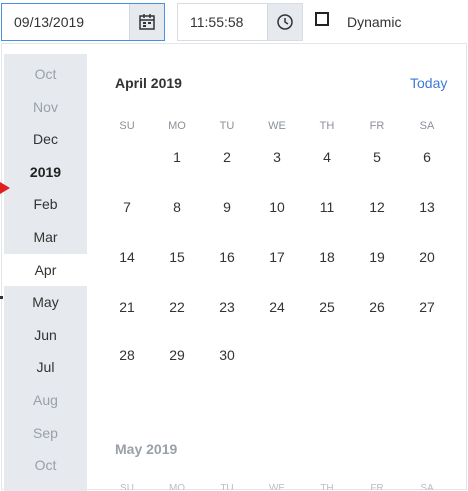  Describe the element at coordinates (277, 307) in the screenshot. I see `day-cell: 24` at that location.